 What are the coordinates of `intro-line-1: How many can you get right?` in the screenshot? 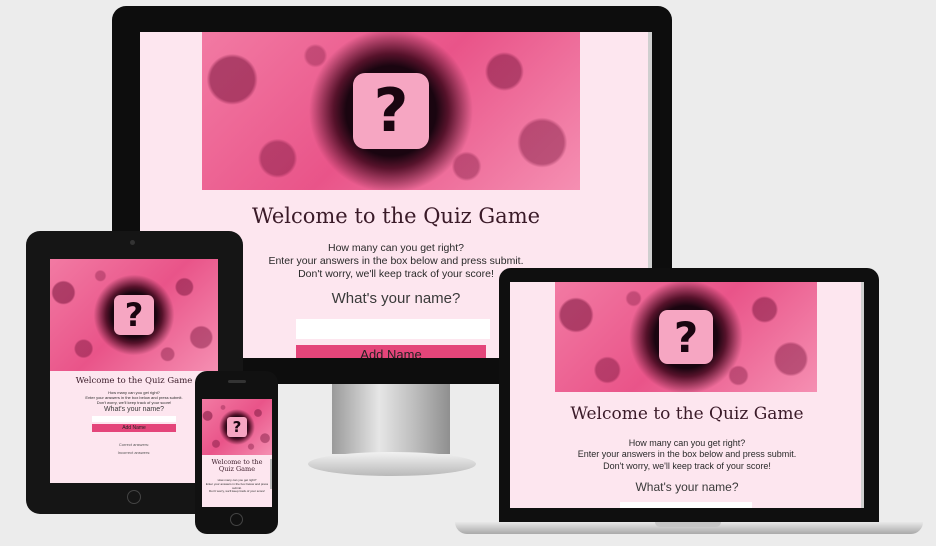 It's located at (687, 443).